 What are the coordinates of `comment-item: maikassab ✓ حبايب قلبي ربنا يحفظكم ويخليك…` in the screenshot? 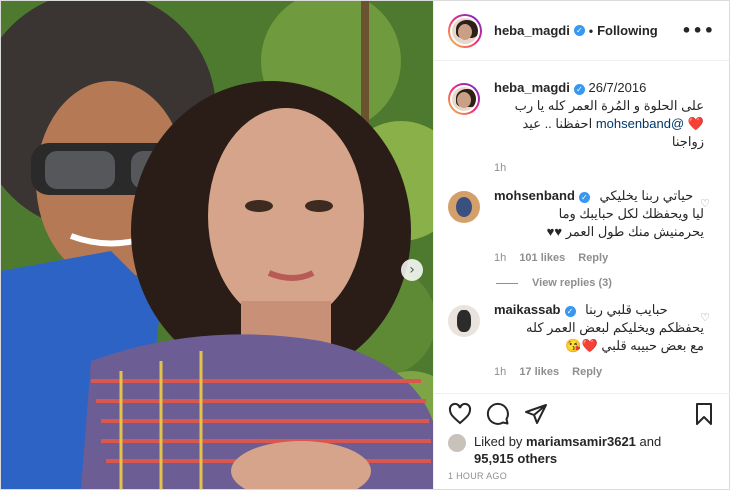 It's located at (582, 341).